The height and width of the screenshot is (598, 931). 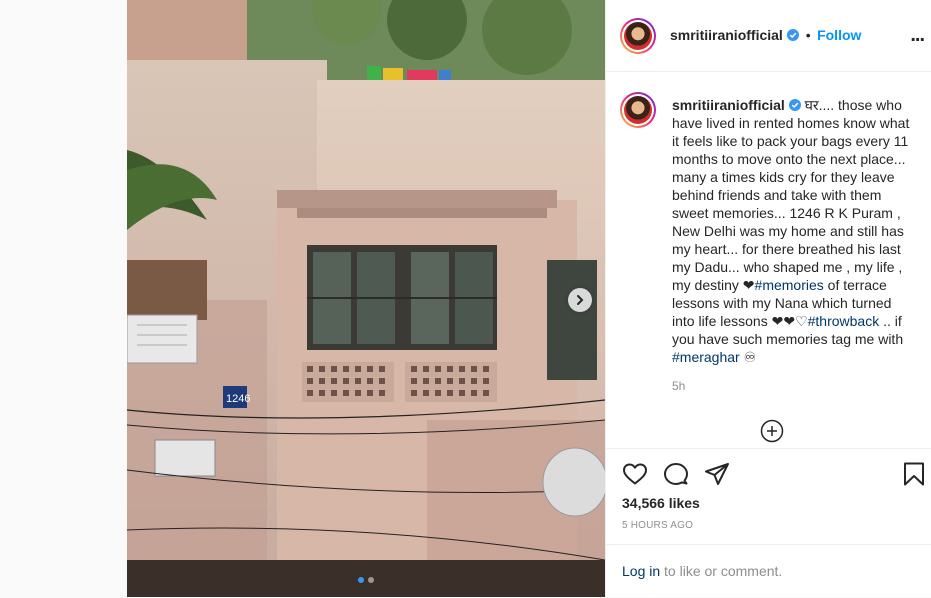 What do you see at coordinates (789, 285) in the screenshot?
I see `hashtag-link: #memories` at bounding box center [789, 285].